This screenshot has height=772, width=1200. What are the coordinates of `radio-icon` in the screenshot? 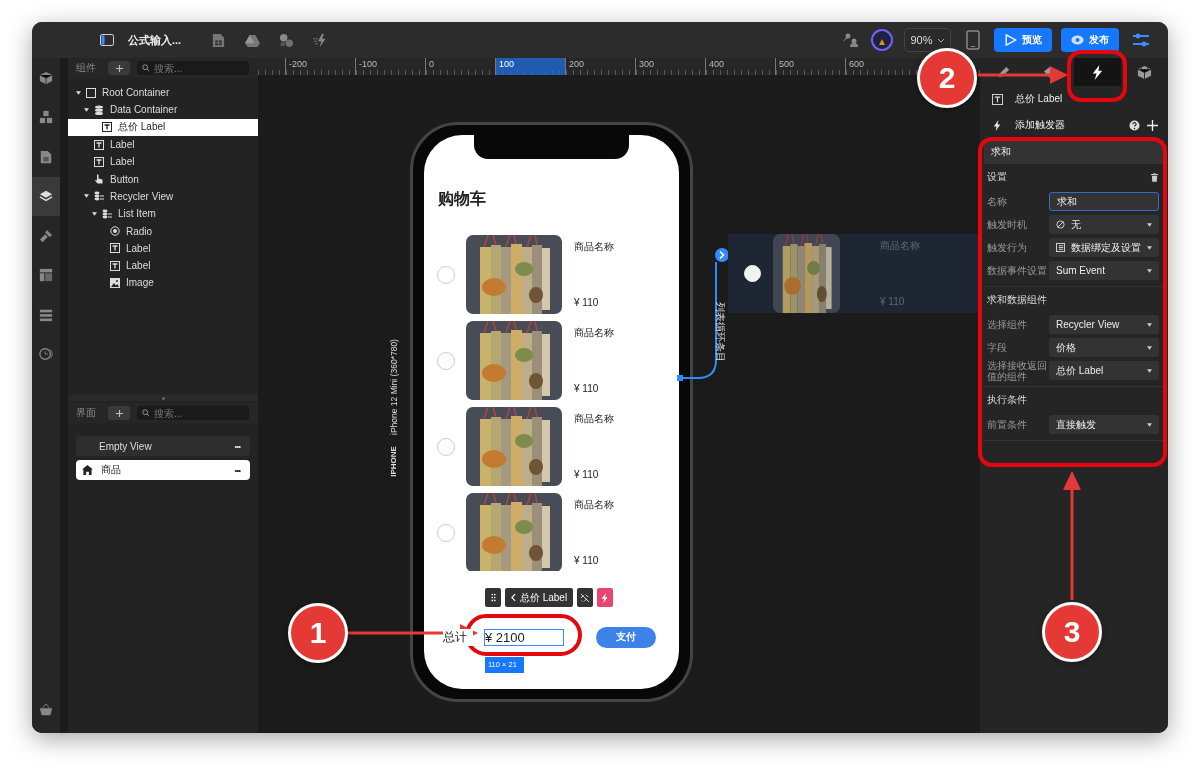 It's located at (115, 231).